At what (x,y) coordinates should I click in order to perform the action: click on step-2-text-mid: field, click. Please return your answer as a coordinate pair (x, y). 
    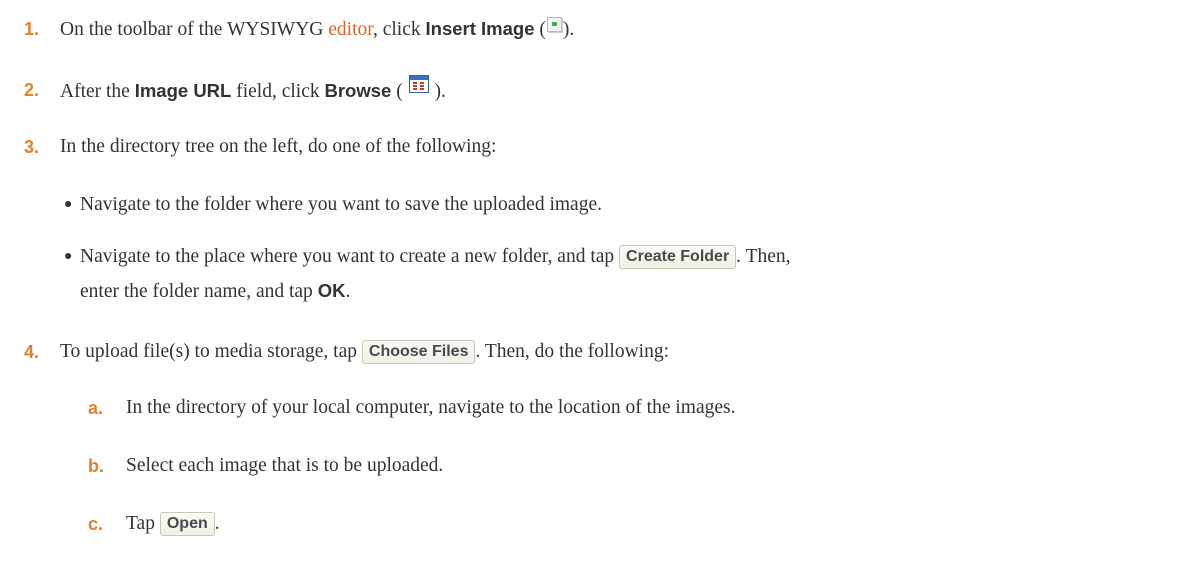
    Looking at the image, I should click on (278, 91).